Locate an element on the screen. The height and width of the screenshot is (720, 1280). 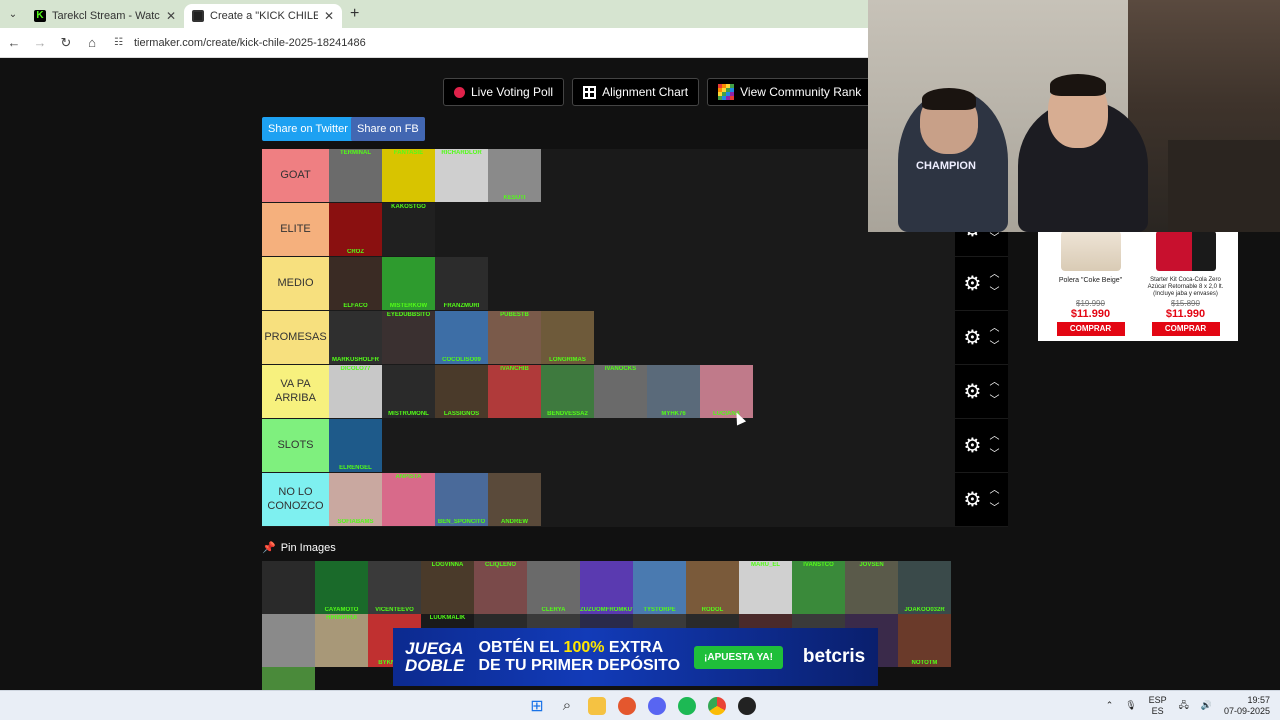
tab-tiermaker: Create a "KICK CHILE 2025" Tier ✕ is located at coordinates (263, 16).